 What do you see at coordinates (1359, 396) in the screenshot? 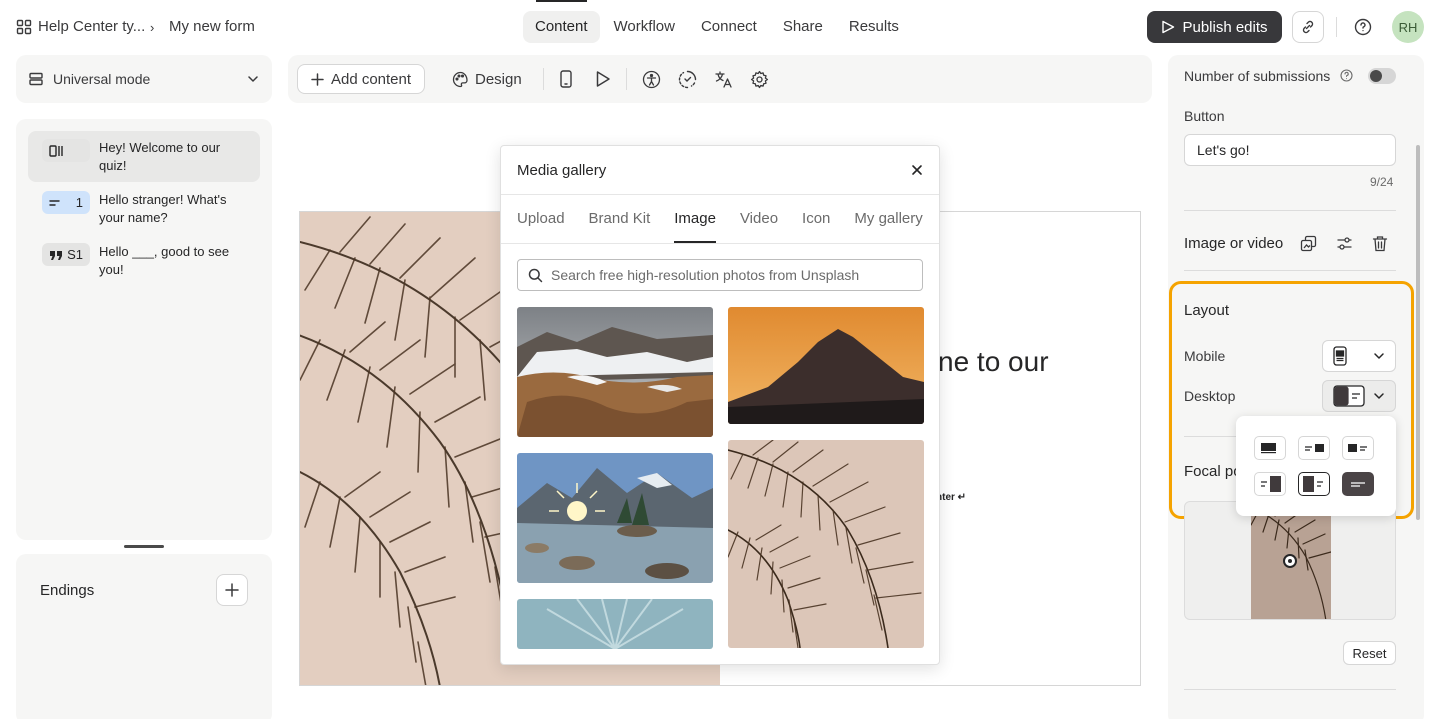
I see `desktop-layout-select` at bounding box center [1359, 396].